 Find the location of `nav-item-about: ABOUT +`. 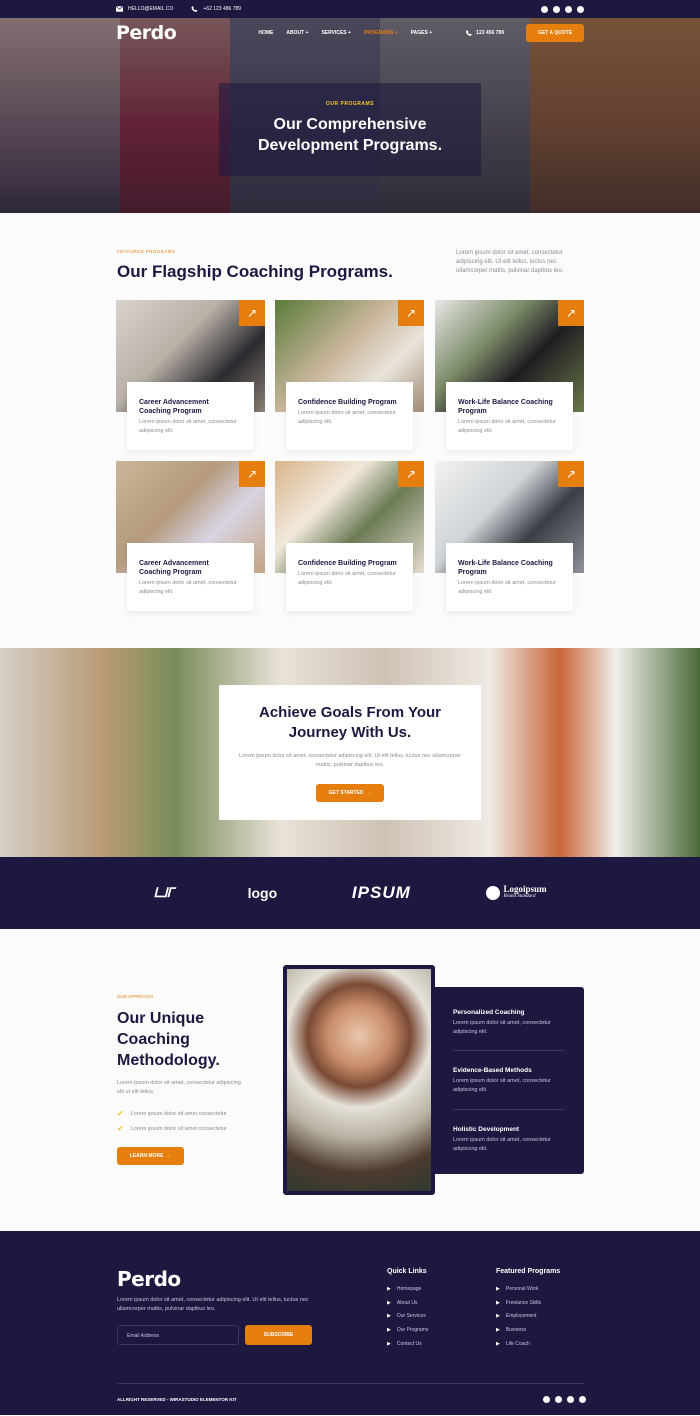

nav-item-about: ABOUT + is located at coordinates (297, 33).